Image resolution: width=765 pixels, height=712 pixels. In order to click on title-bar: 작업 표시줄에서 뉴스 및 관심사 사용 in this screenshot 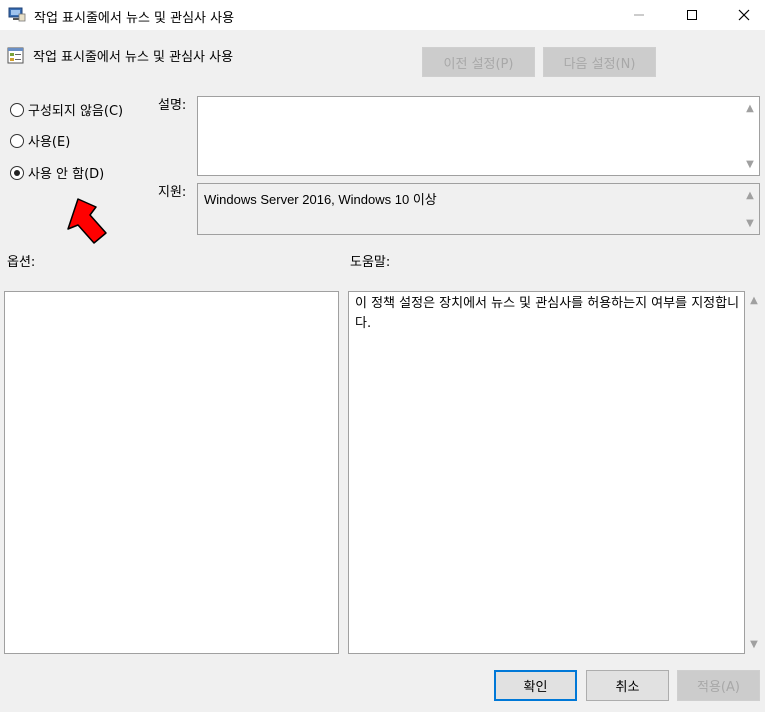, I will do `click(382, 15)`.